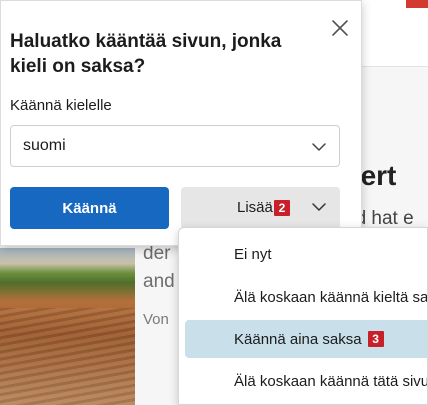  What do you see at coordinates (253, 254) in the screenshot?
I see `menu-item-label: Ei nyt` at bounding box center [253, 254].